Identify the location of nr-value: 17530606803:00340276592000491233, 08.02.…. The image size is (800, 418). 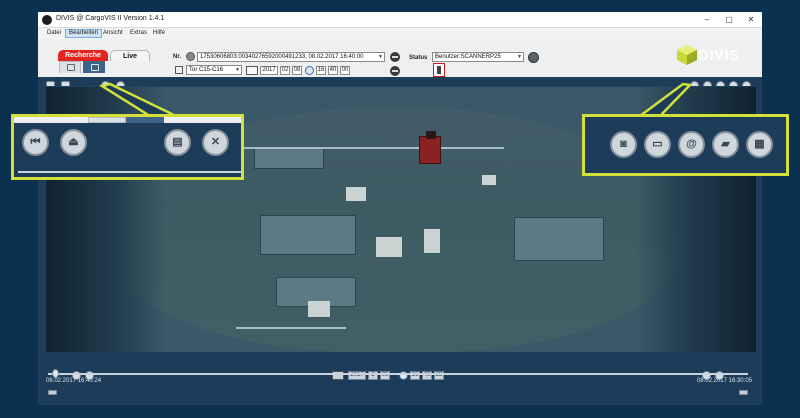
(282, 57).